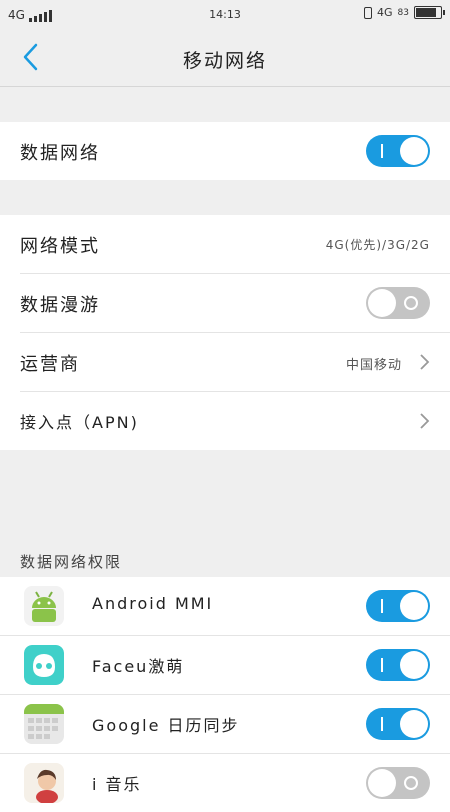 This screenshot has width=450, height=812. What do you see at coordinates (225, 665) in the screenshot?
I see `app-row-faceu: Faceu激萌` at bounding box center [225, 665].